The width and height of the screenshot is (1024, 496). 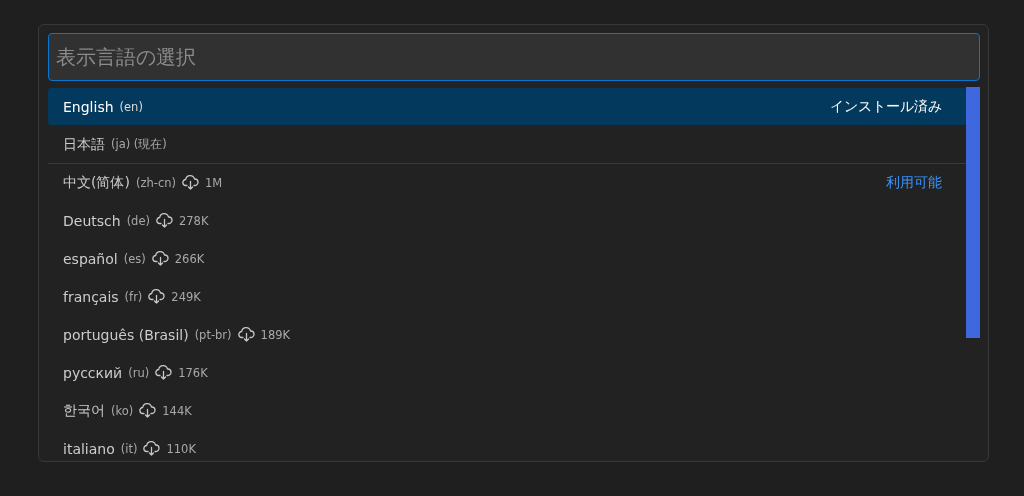 What do you see at coordinates (189, 258) in the screenshot?
I see `download-size: 266K` at bounding box center [189, 258].